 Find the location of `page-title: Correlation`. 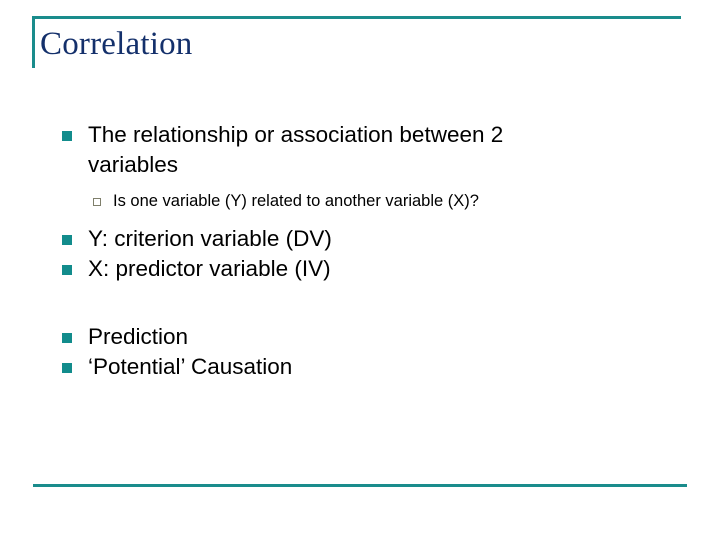

page-title: Correlation is located at coordinates (116, 44).